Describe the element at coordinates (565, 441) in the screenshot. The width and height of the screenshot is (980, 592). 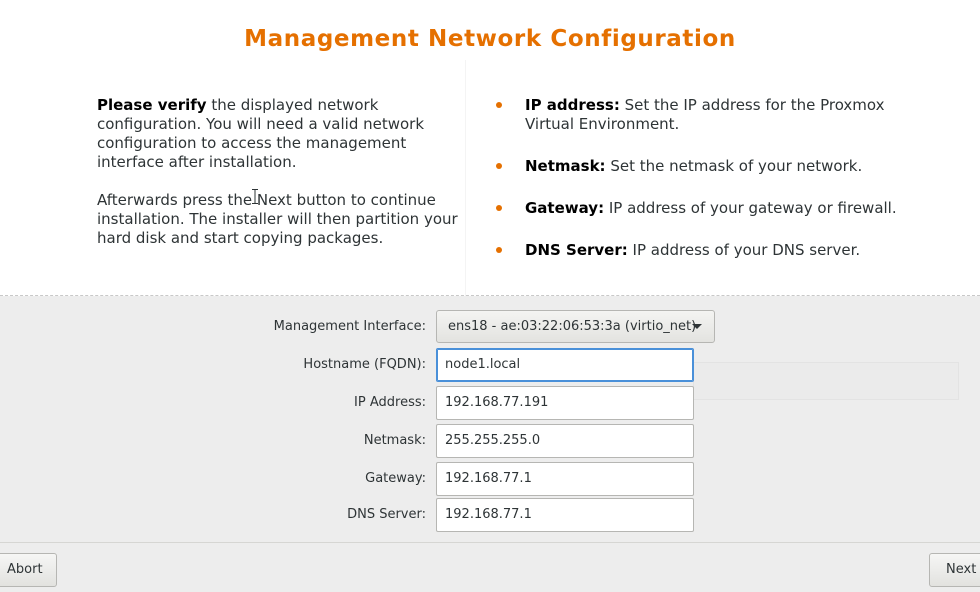
I see `netmask-input: 255.255.255.0` at that location.